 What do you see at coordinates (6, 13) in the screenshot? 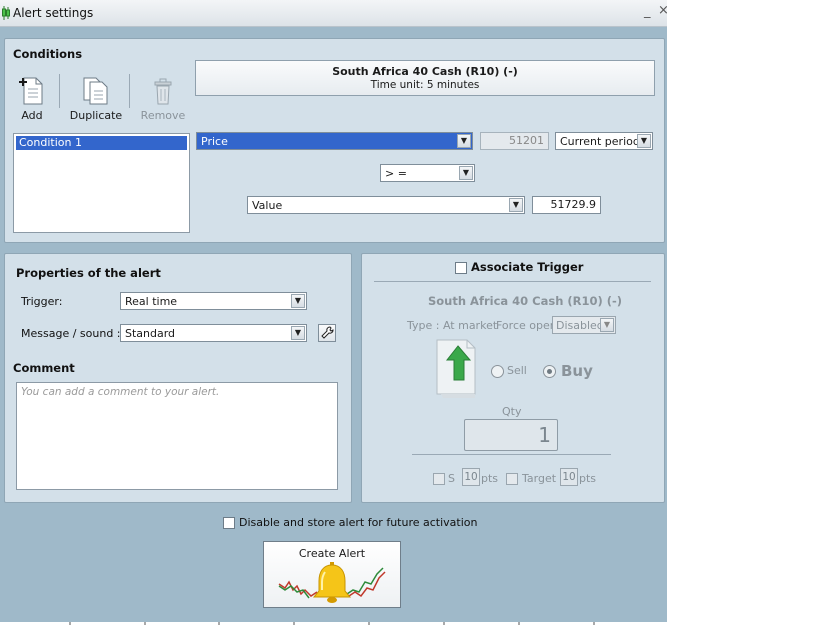
I see `chart-candle-icon` at bounding box center [6, 13].